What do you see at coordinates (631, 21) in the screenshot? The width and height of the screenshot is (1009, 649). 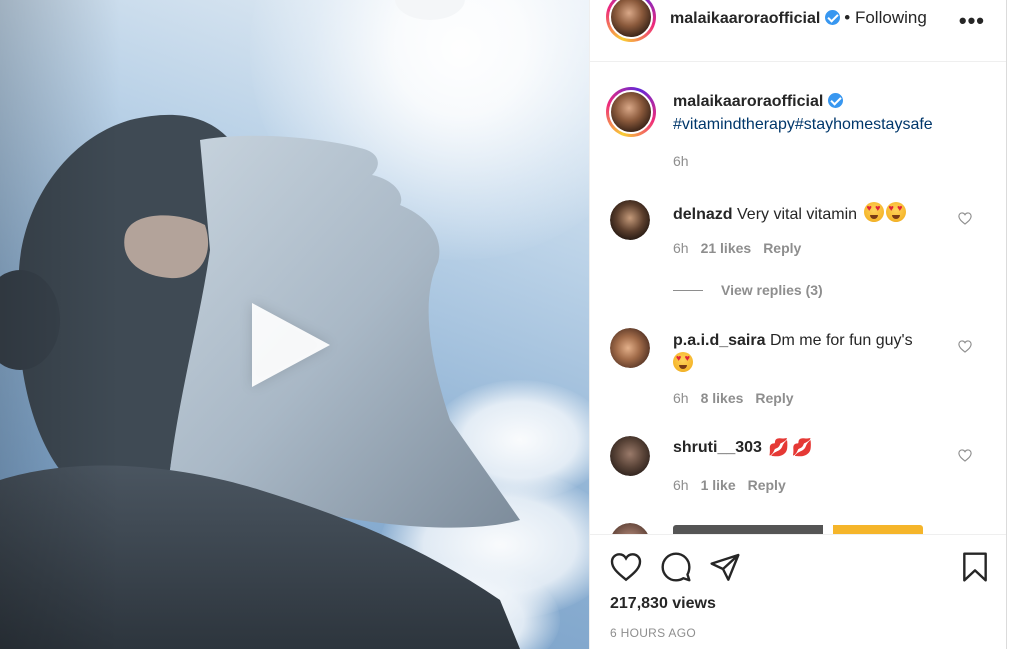 I see `author-avatar` at bounding box center [631, 21].